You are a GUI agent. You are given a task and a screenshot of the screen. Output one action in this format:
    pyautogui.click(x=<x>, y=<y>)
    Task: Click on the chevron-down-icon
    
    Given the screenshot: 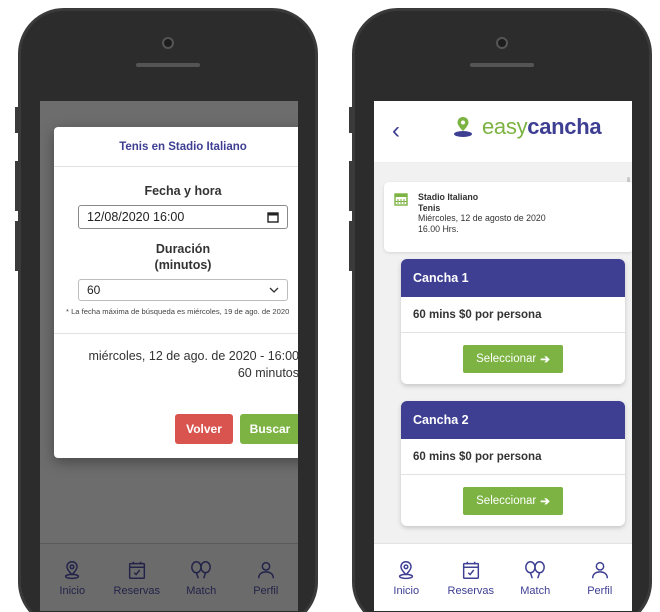 What is the action you would take?
    pyautogui.click(x=274, y=290)
    